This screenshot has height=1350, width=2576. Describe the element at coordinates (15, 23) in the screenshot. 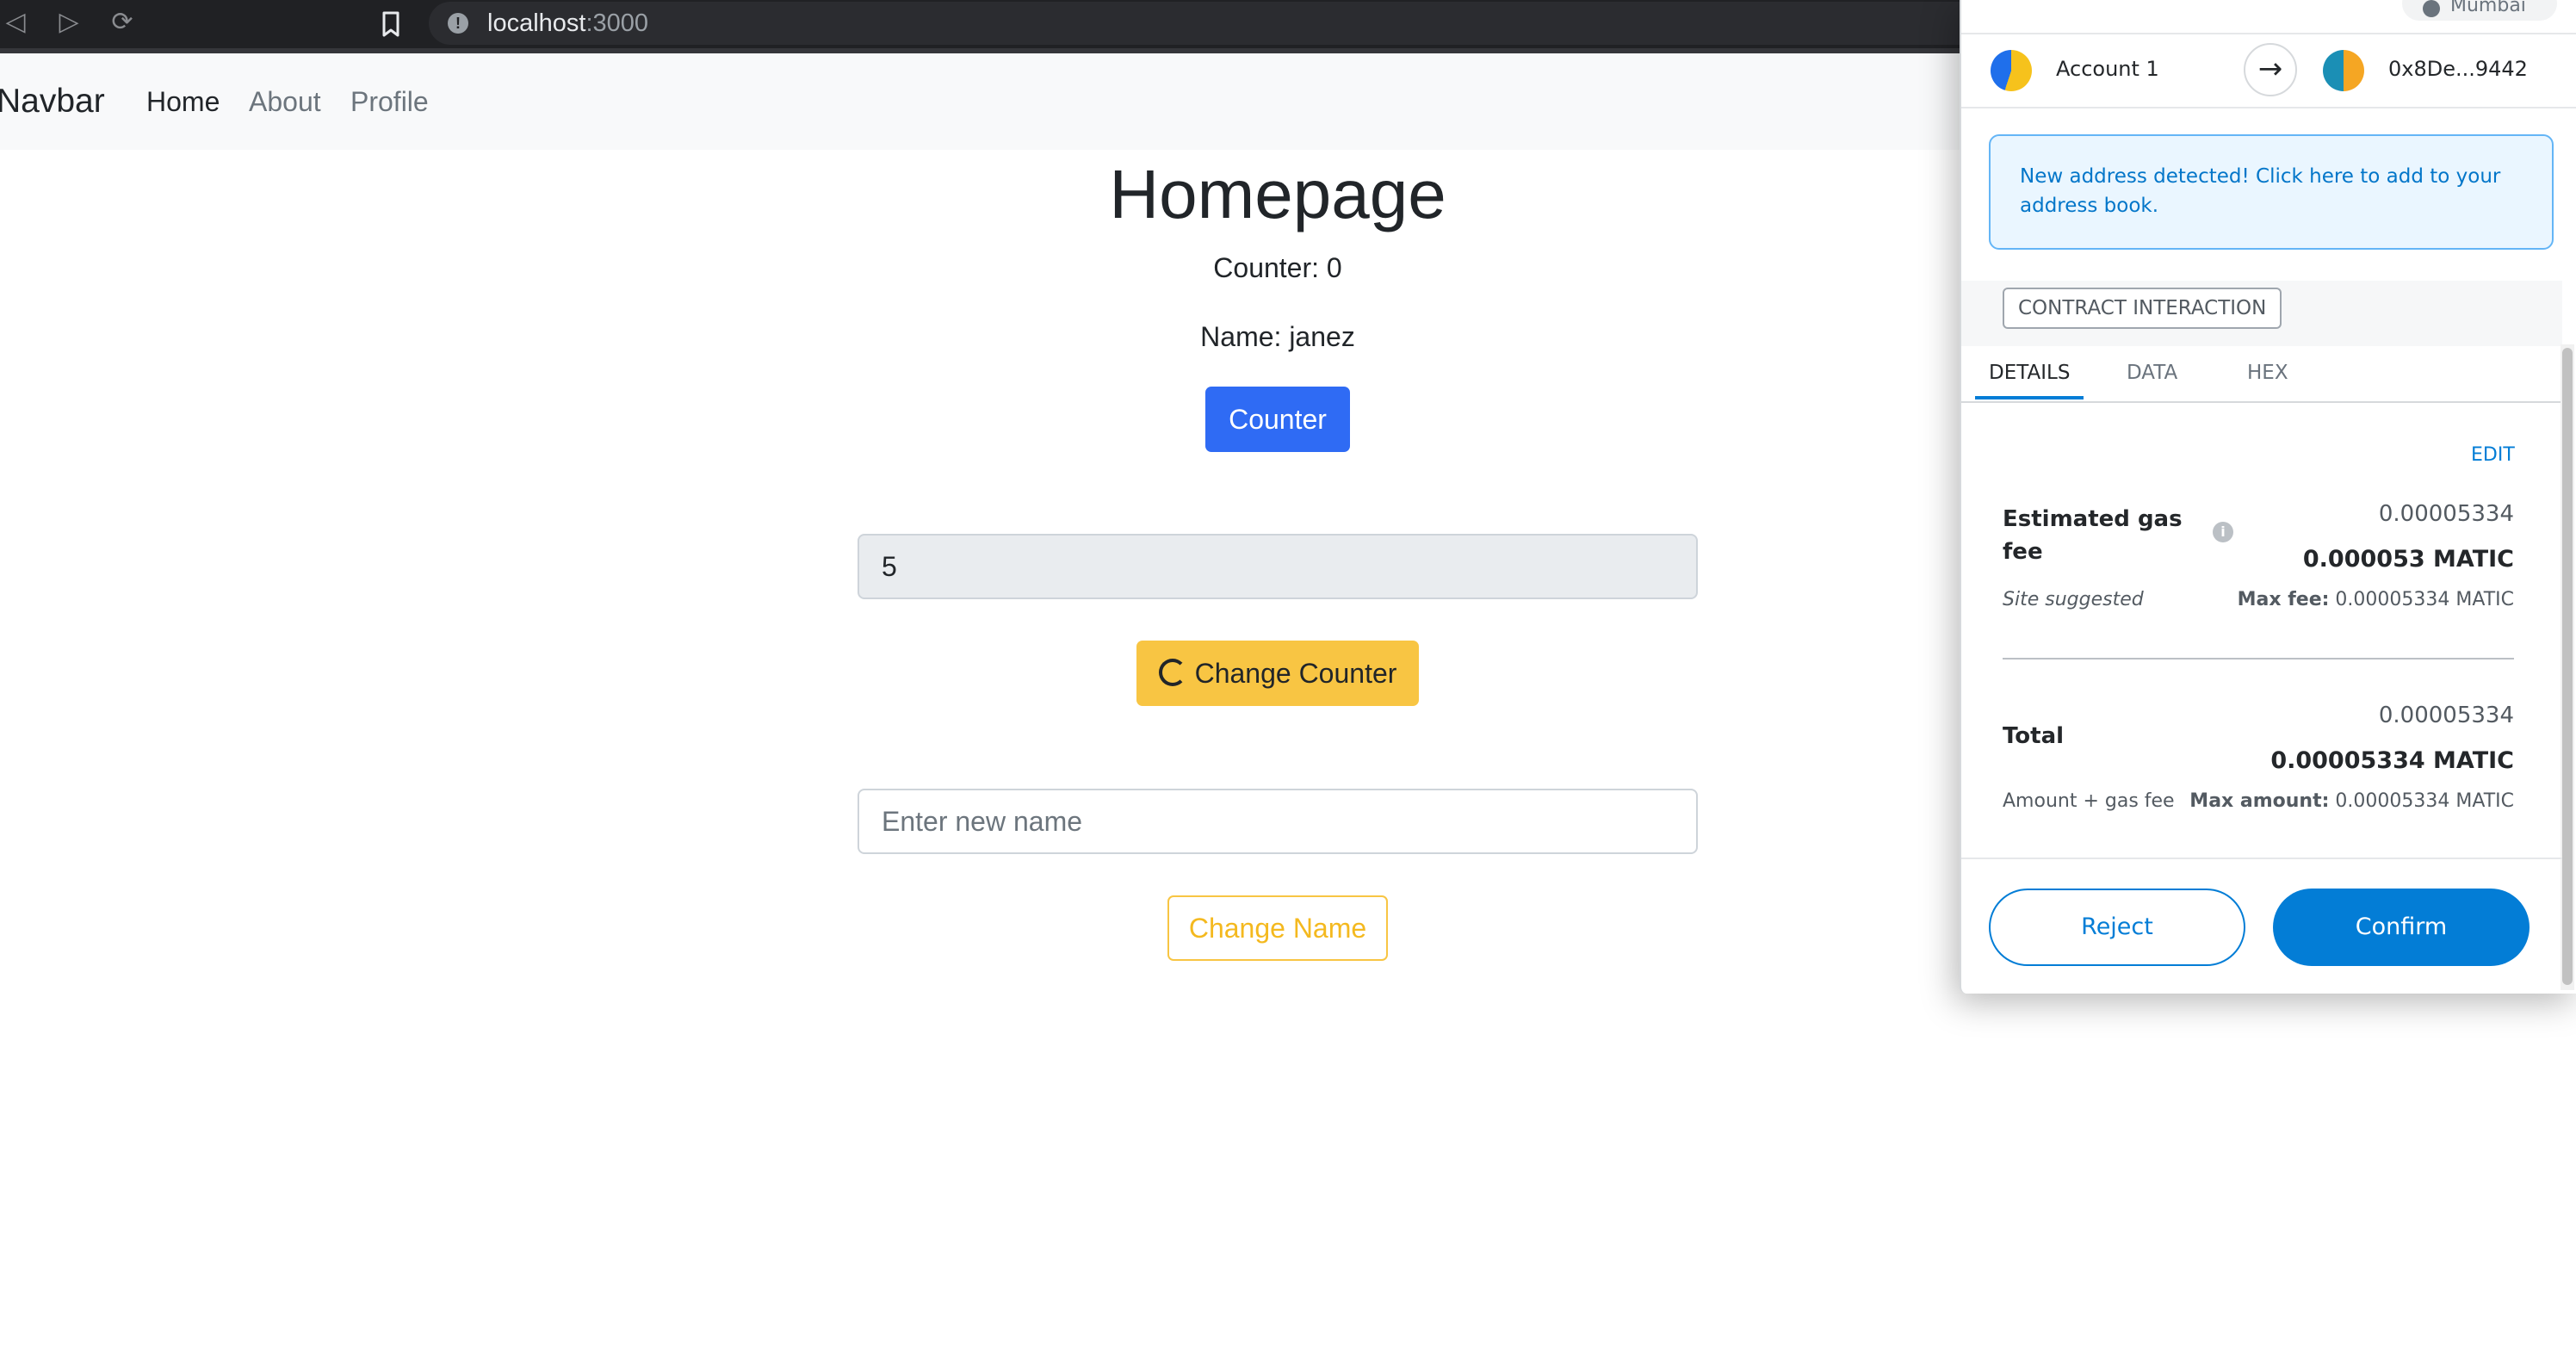

I see `back-icon: ◁` at that location.